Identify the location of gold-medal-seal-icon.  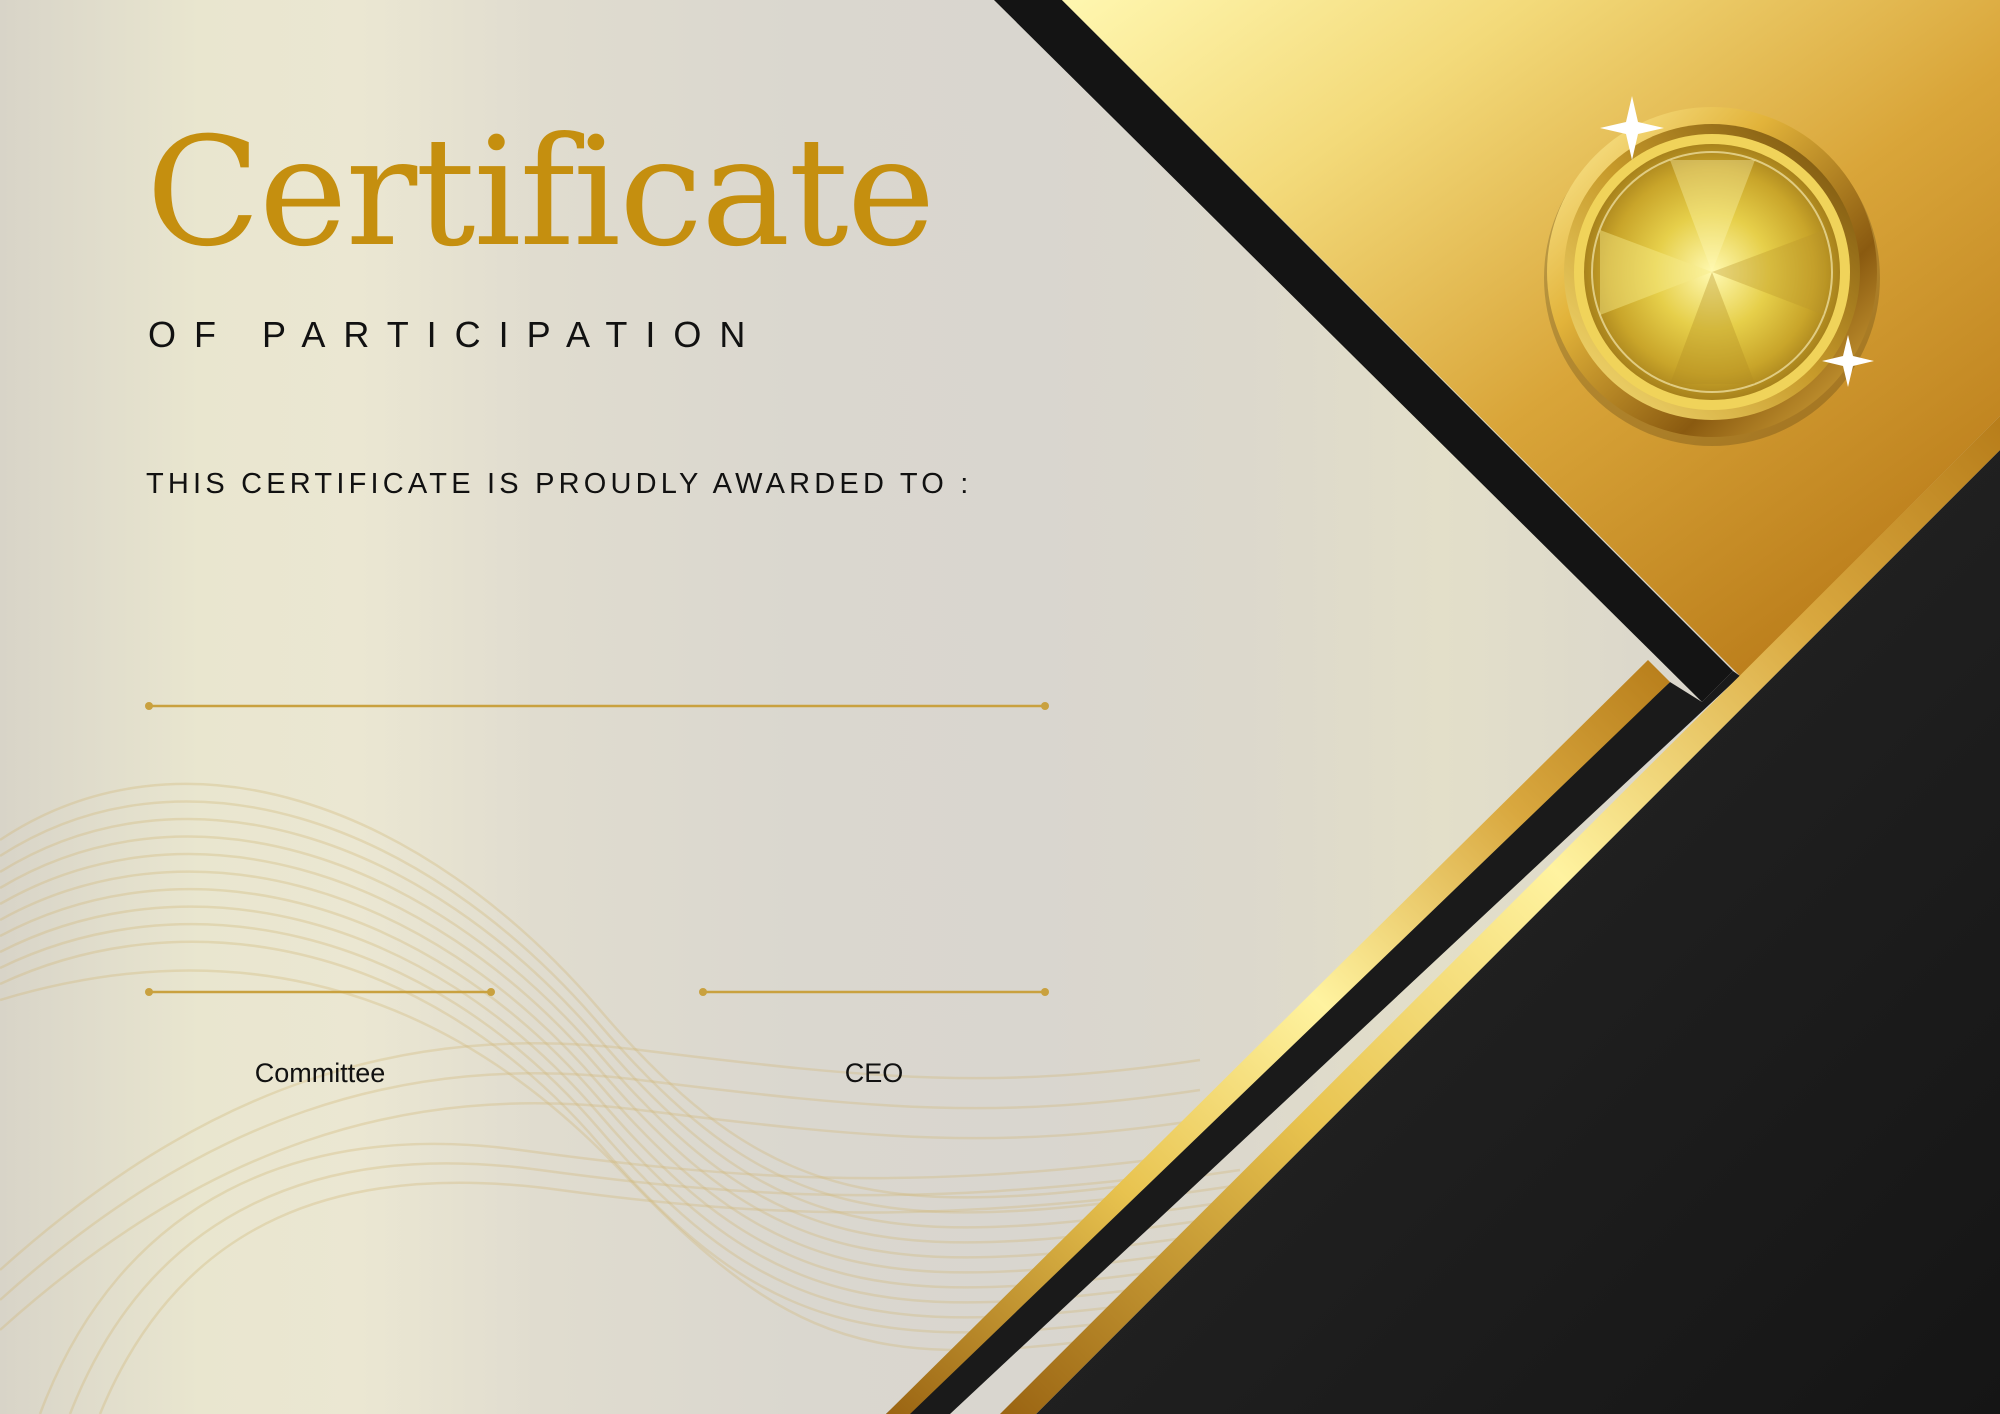
(1712, 276).